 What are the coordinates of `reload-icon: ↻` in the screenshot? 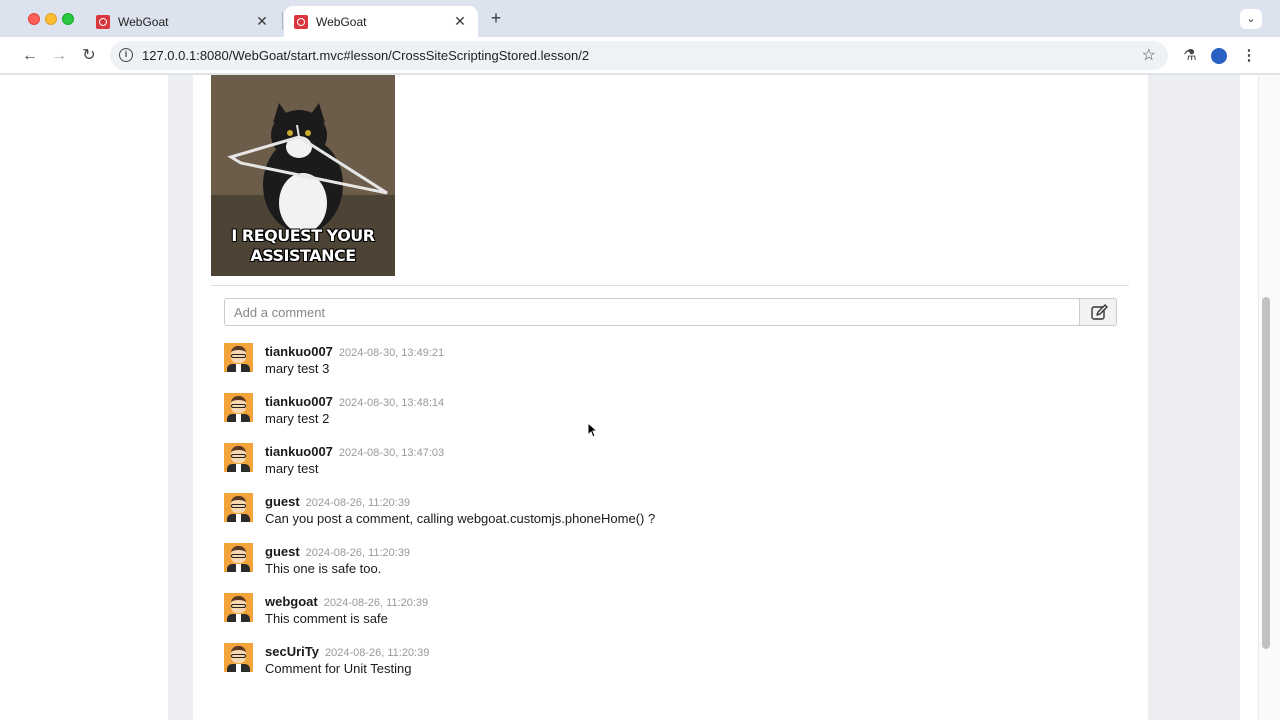 It's located at (89, 56).